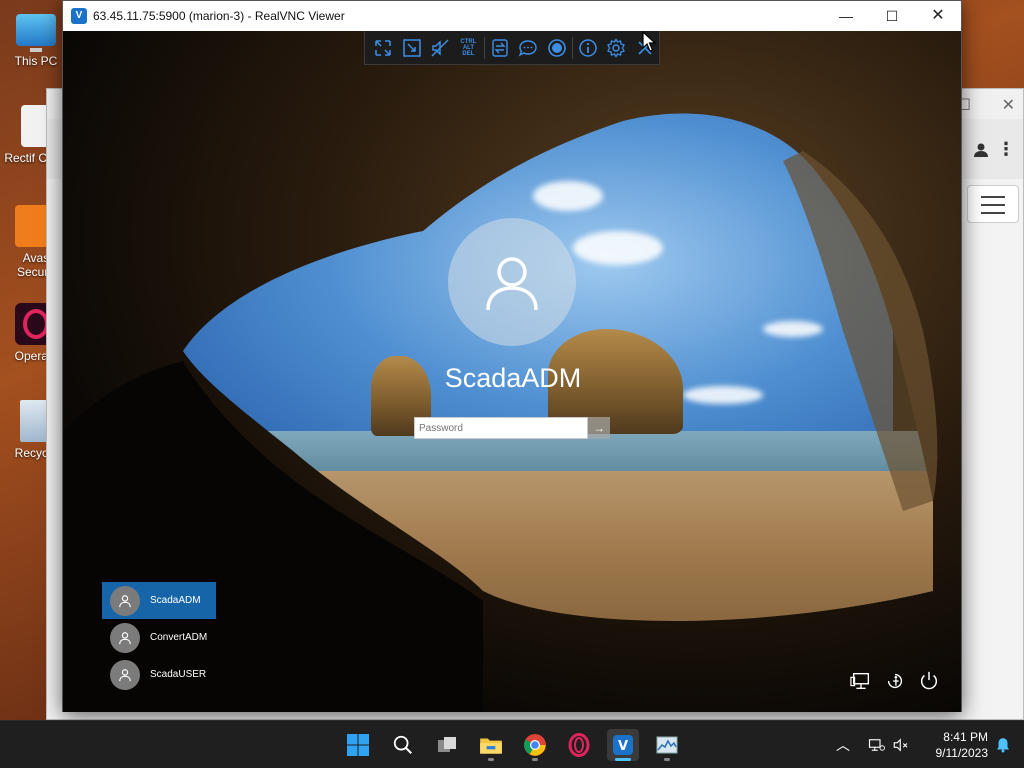 This screenshot has height=768, width=1024. Describe the element at coordinates (843, 745) in the screenshot. I see `show-hidden-icons-chevron-icon: ︿` at that location.